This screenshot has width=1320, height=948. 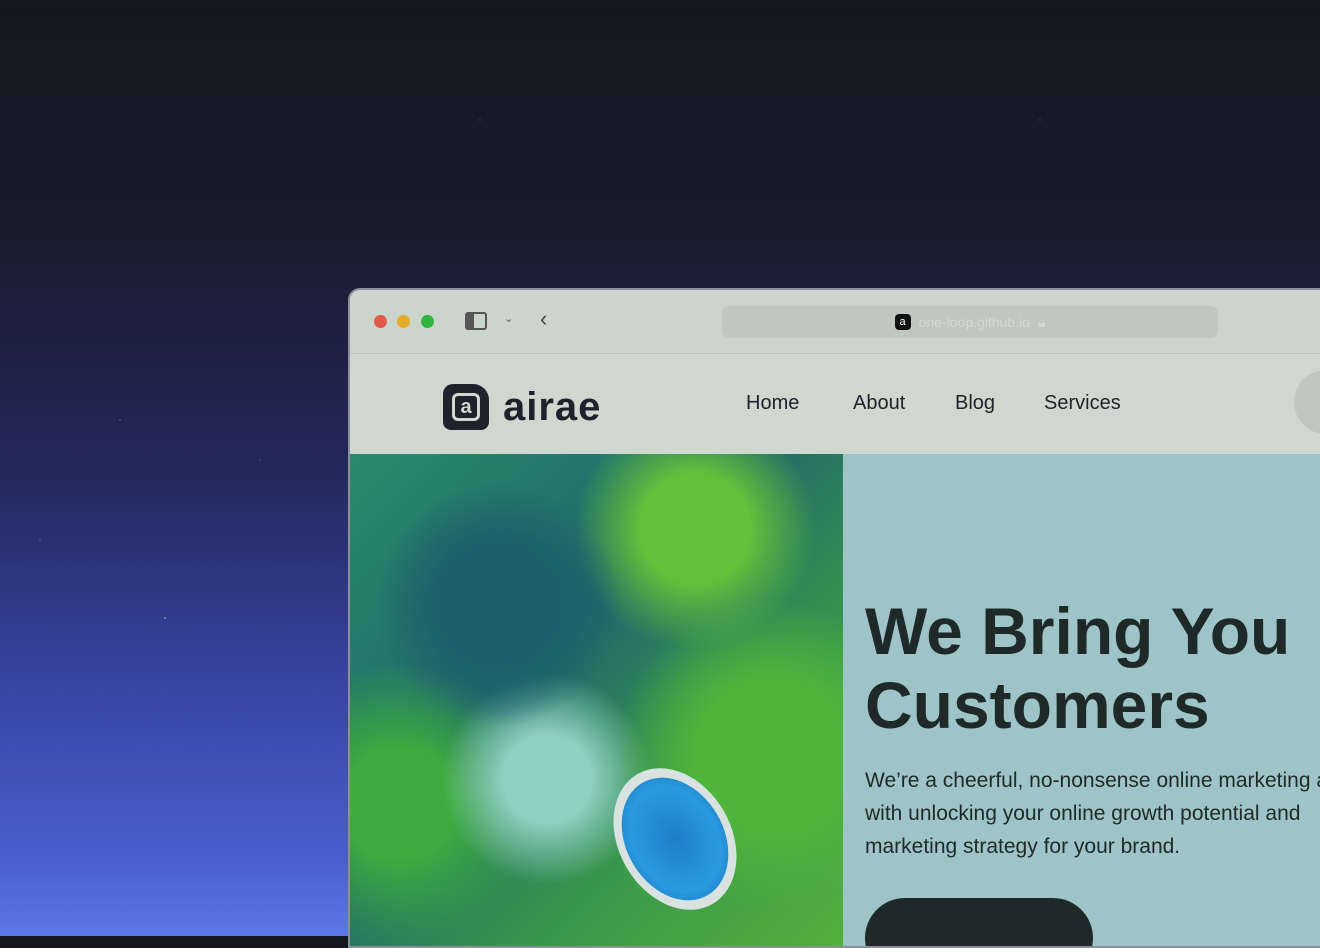 I want to click on back-icon: ‹, so click(x=543, y=319).